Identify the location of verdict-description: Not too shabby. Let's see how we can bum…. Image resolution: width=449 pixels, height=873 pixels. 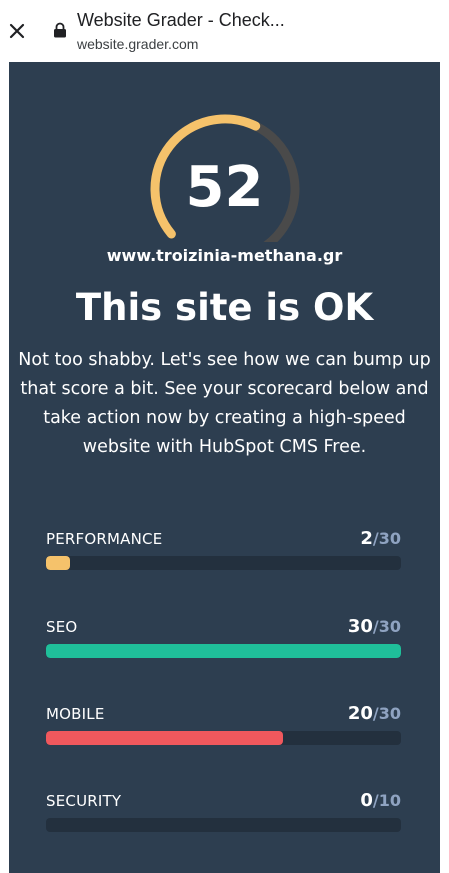
(224, 403).